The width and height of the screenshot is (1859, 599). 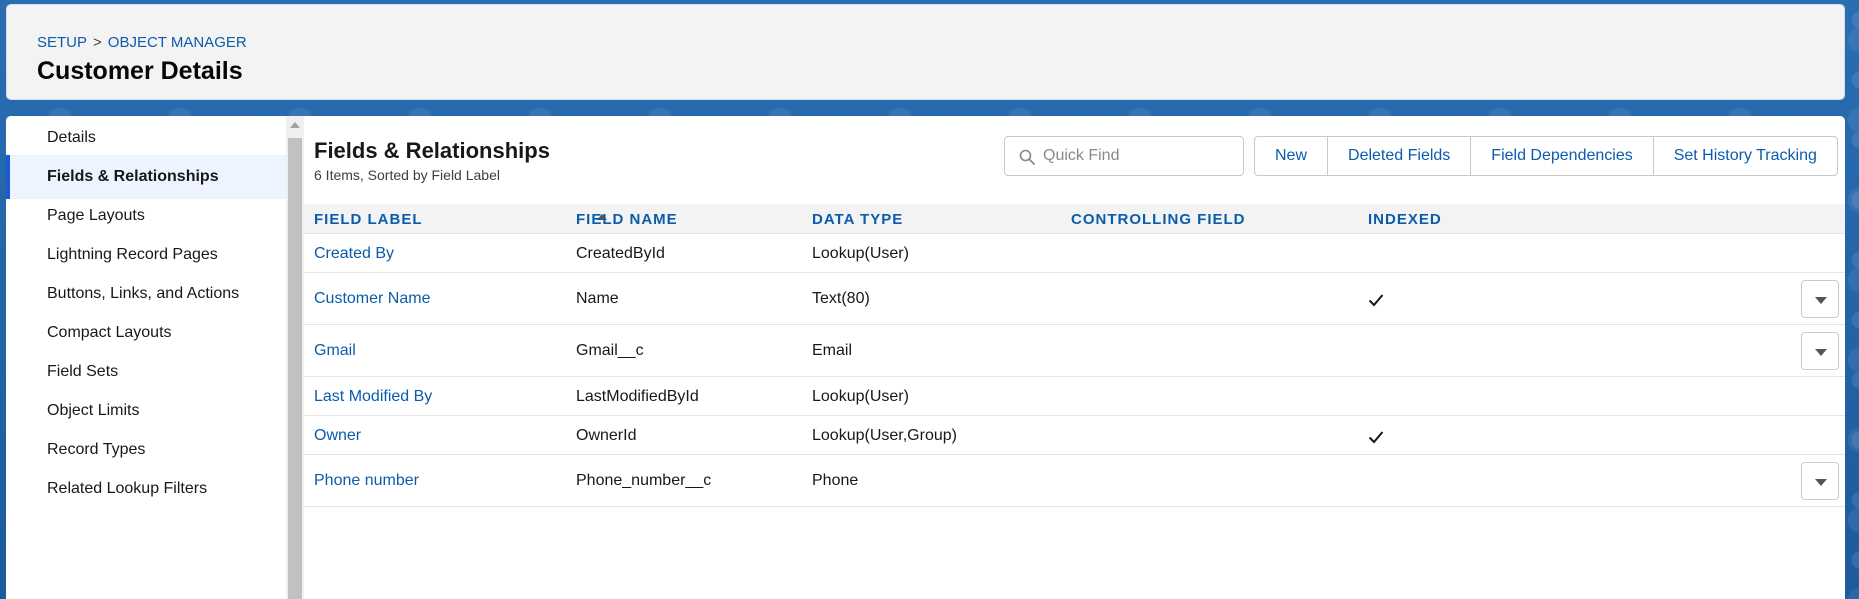 I want to click on field-label-link: Last Modified By, so click(x=373, y=397).